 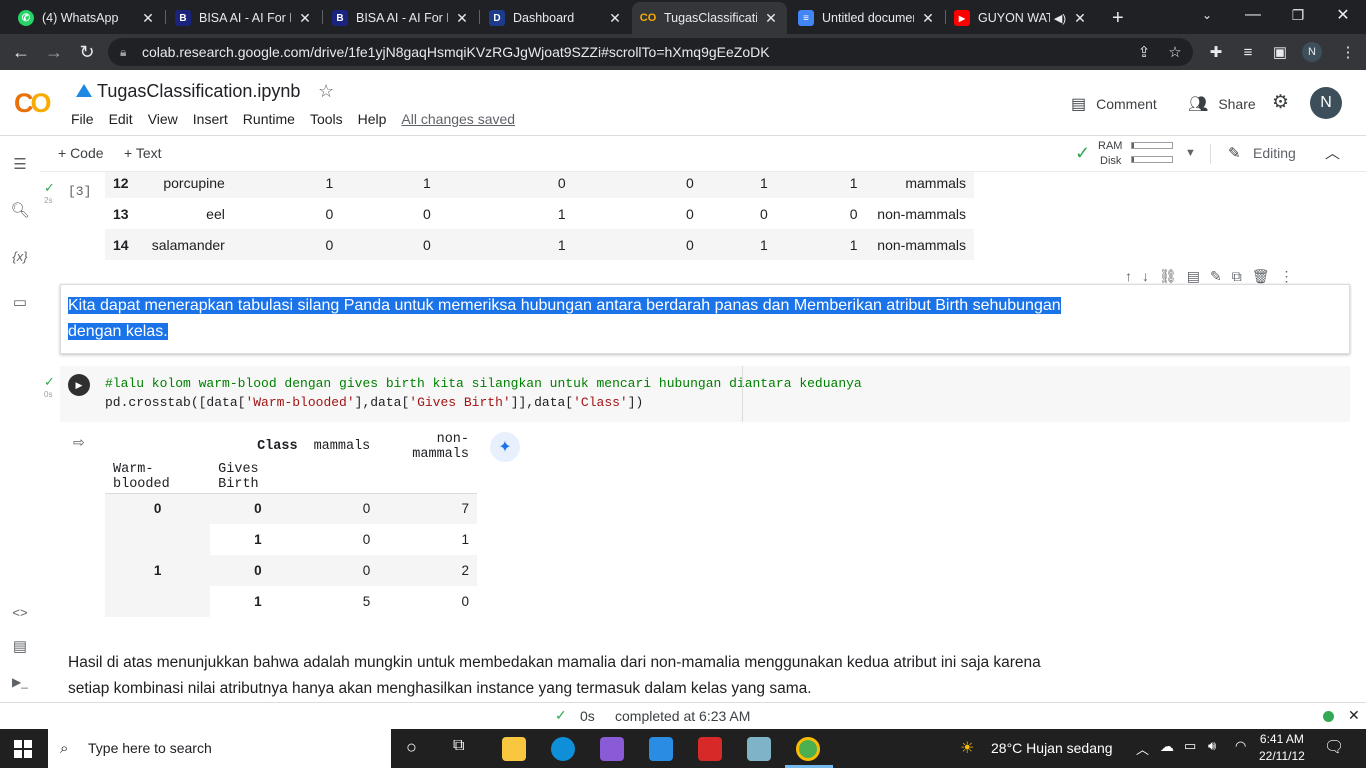 What do you see at coordinates (143, 153) in the screenshot?
I see `add-text-button: + Text` at bounding box center [143, 153].